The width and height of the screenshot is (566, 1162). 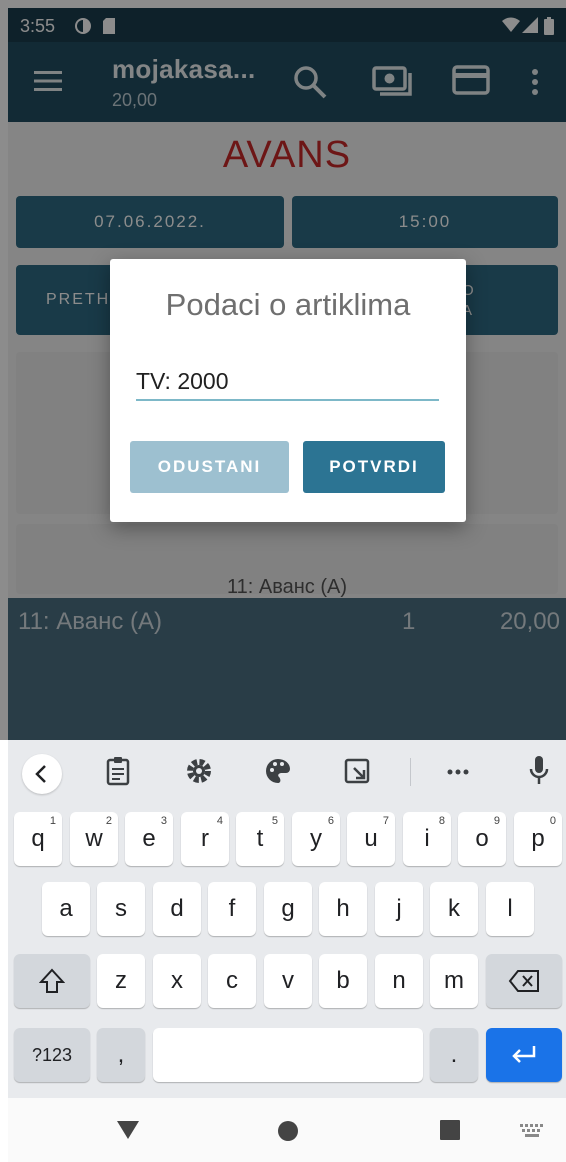 I want to click on key-w: w2, so click(x=94, y=839).